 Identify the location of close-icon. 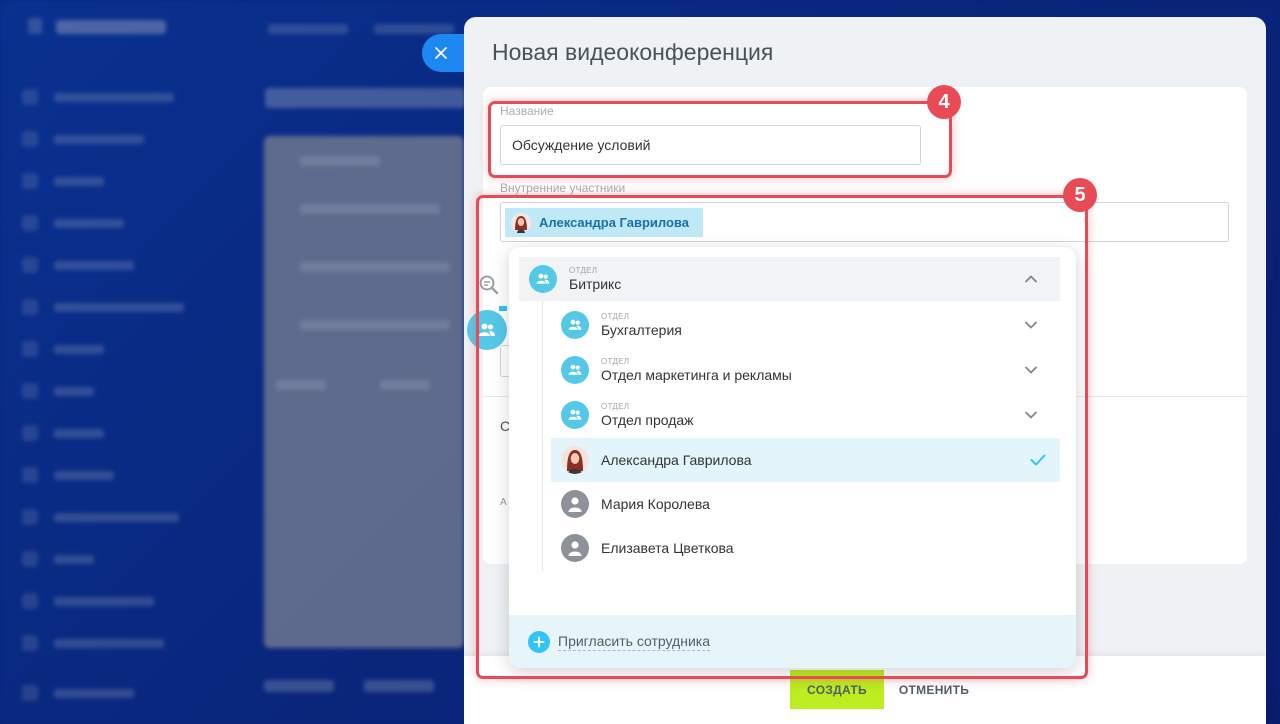
(441, 53).